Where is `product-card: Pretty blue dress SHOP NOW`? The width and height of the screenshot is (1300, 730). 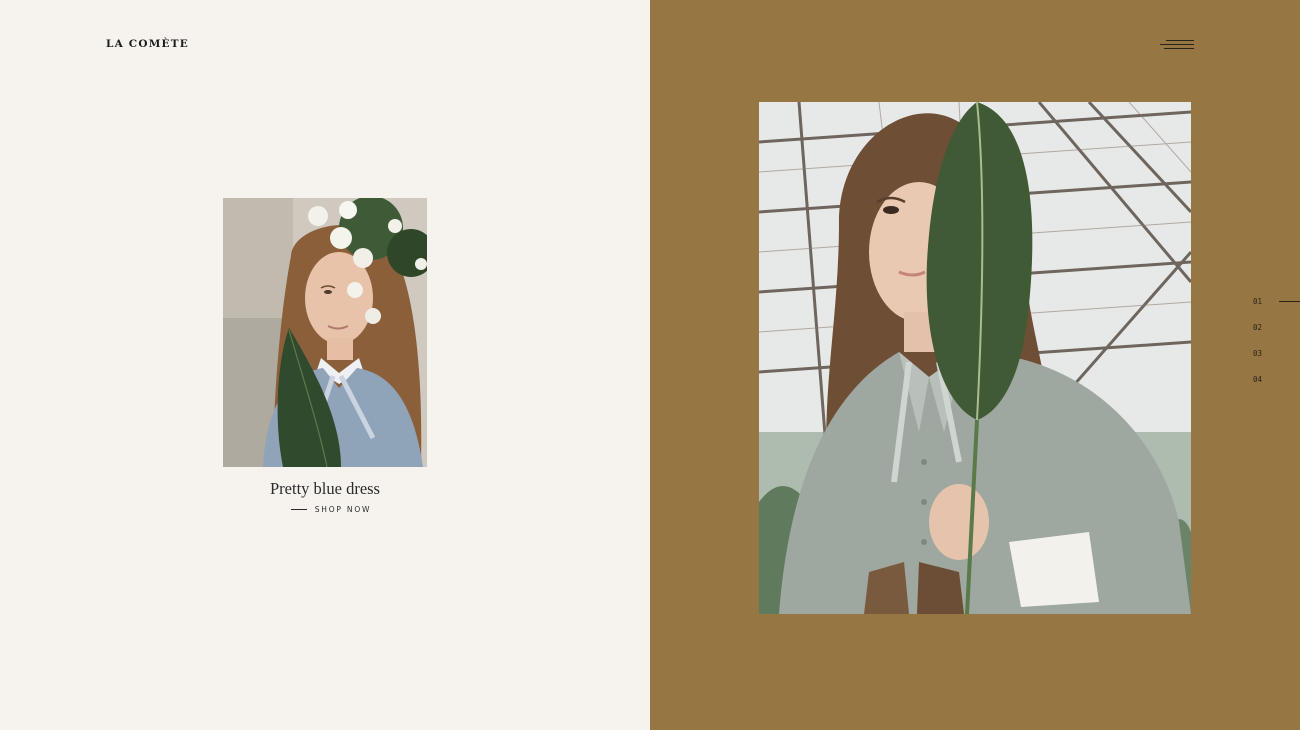 product-card: Pretty blue dress SHOP NOW is located at coordinates (325, 356).